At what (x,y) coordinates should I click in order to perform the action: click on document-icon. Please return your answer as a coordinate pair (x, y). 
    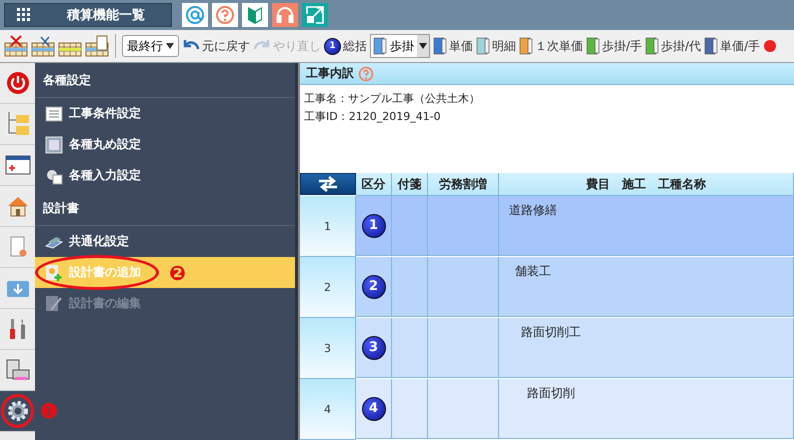
    Looking at the image, I should click on (18, 247).